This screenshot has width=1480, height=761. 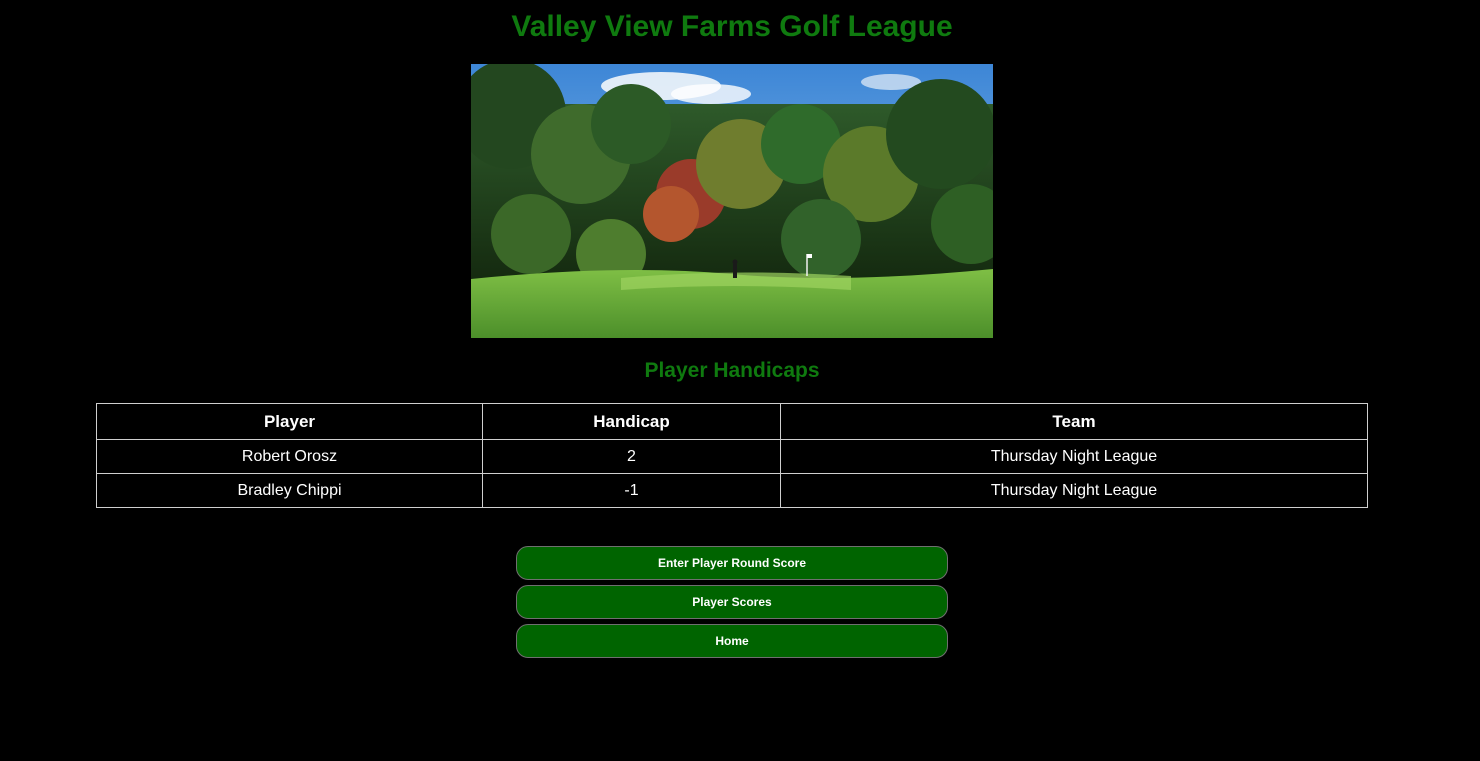 I want to click on home-button: Home, so click(x=732, y=641).